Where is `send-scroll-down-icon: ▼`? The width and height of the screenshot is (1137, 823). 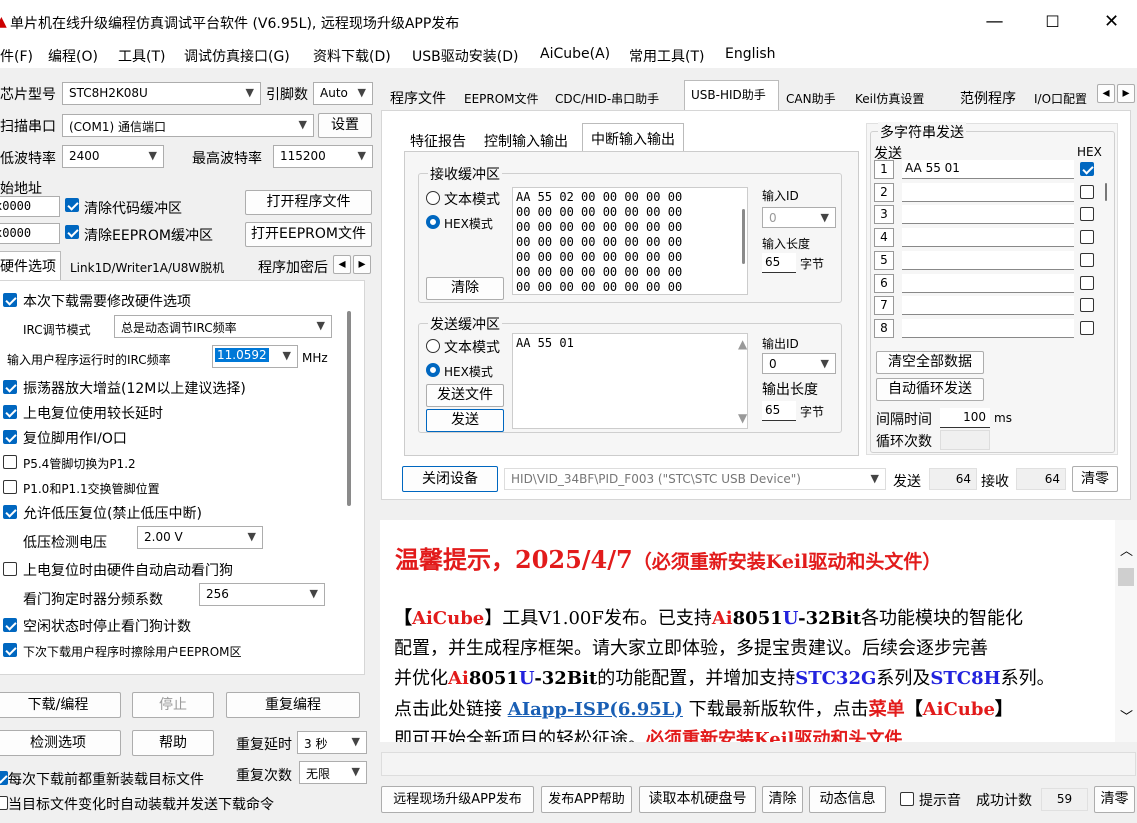
send-scroll-down-icon: ▼ is located at coordinates (742, 418).